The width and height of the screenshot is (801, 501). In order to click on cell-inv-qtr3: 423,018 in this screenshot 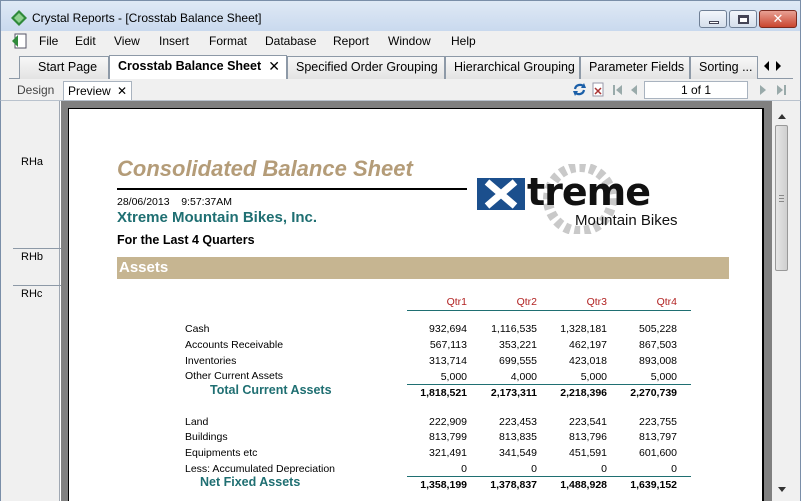, I will do `click(571, 361)`.